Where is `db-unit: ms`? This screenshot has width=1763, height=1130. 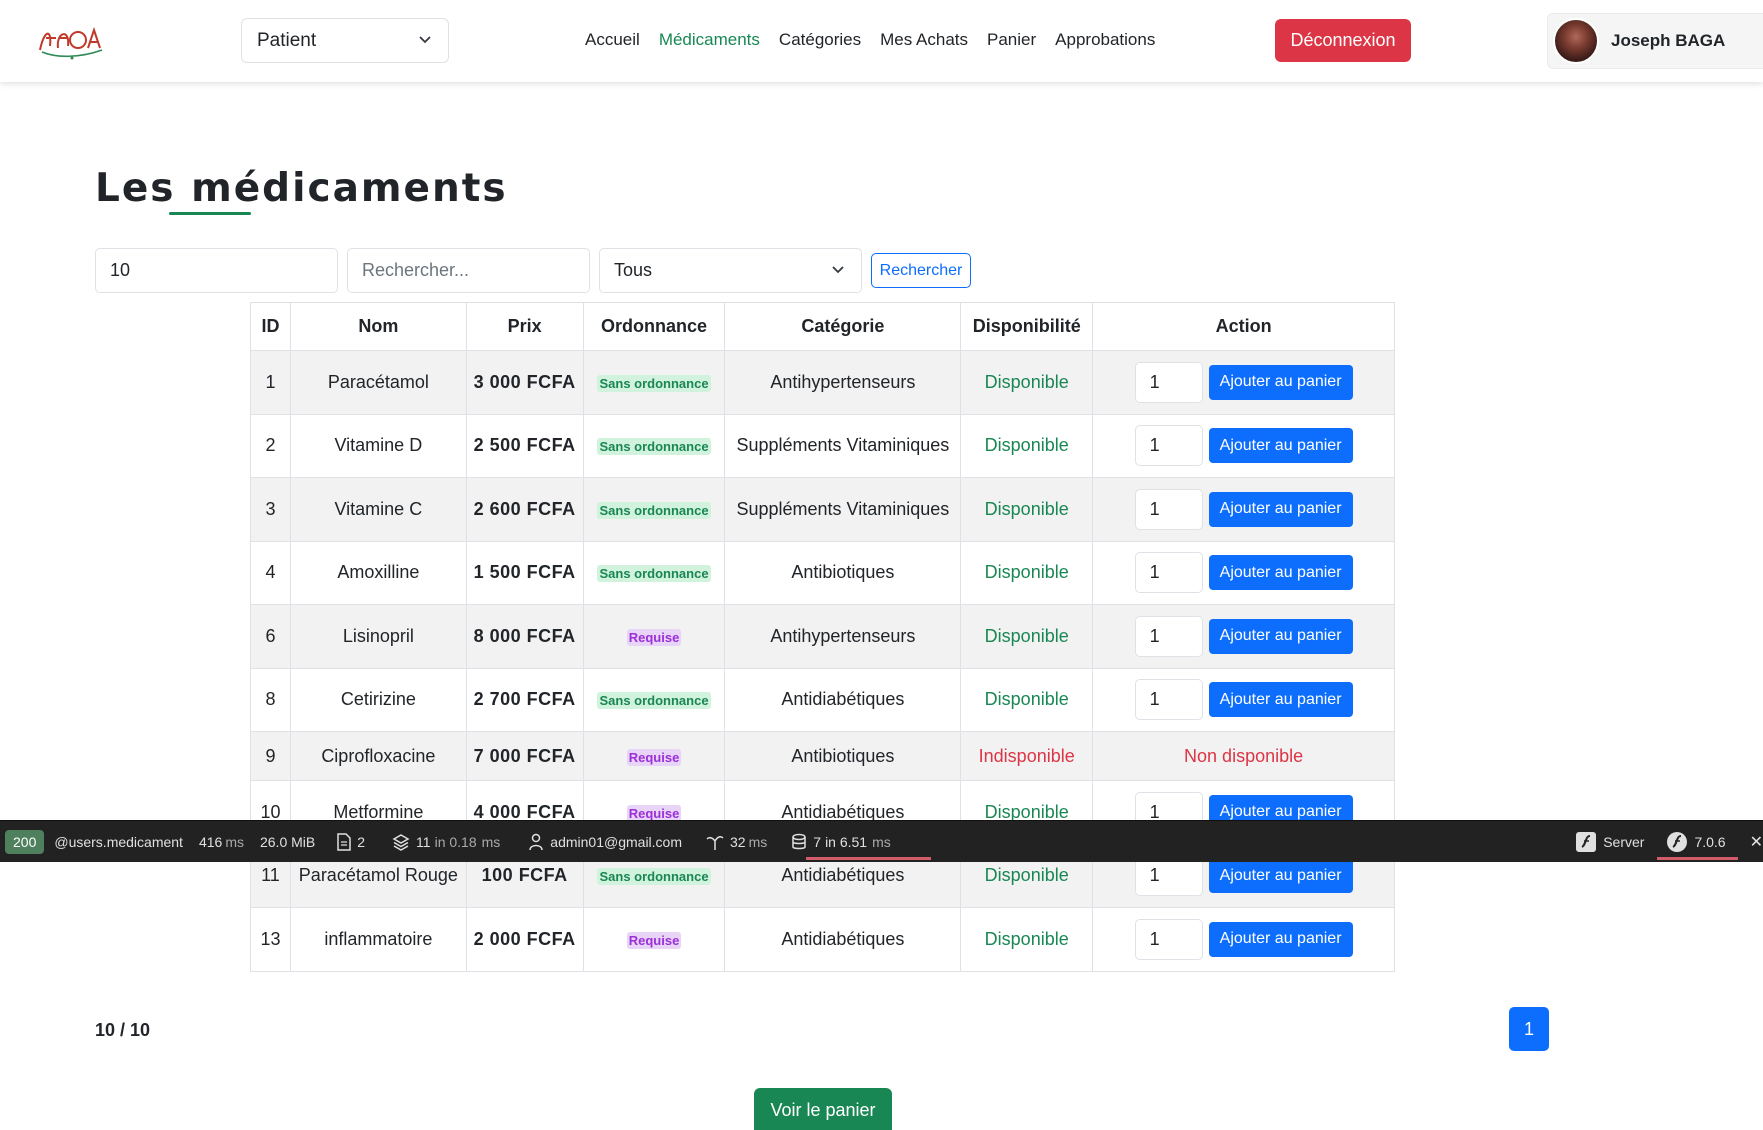
db-unit: ms is located at coordinates (881, 841).